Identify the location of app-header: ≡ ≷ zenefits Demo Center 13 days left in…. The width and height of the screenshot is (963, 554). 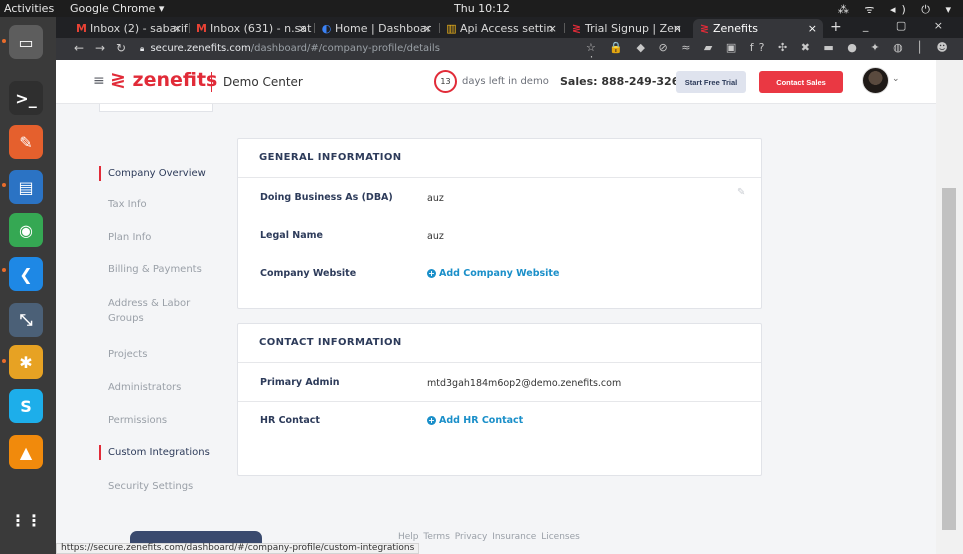
(496, 82).